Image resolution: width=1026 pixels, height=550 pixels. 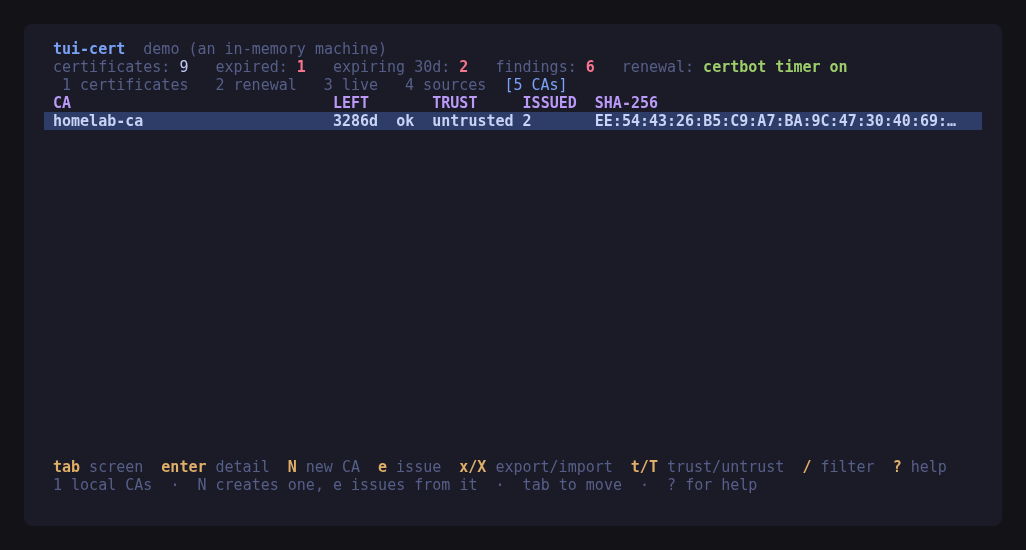 I want to click on tab: 2 renewal, so click(x=256, y=85).